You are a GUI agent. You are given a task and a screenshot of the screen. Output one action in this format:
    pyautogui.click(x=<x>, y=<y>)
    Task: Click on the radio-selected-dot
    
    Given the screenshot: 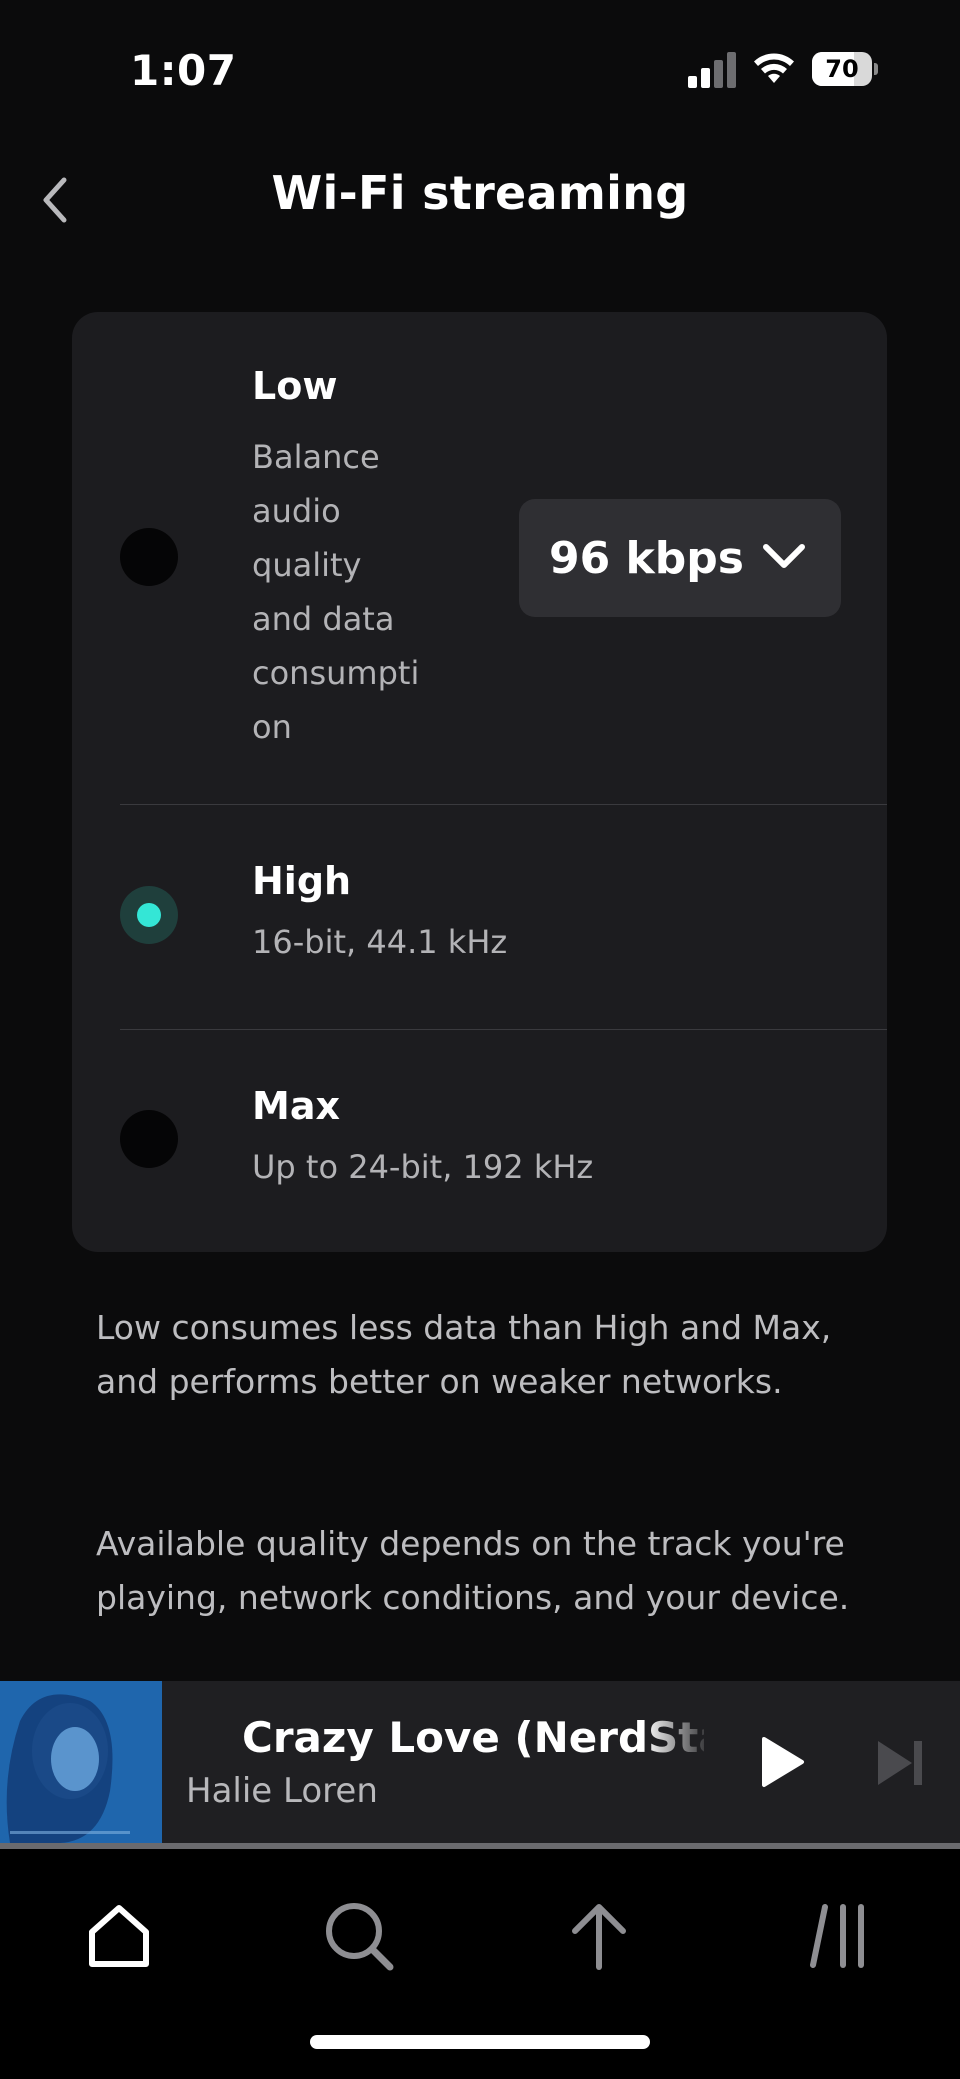 What is the action you would take?
    pyautogui.click(x=149, y=915)
    